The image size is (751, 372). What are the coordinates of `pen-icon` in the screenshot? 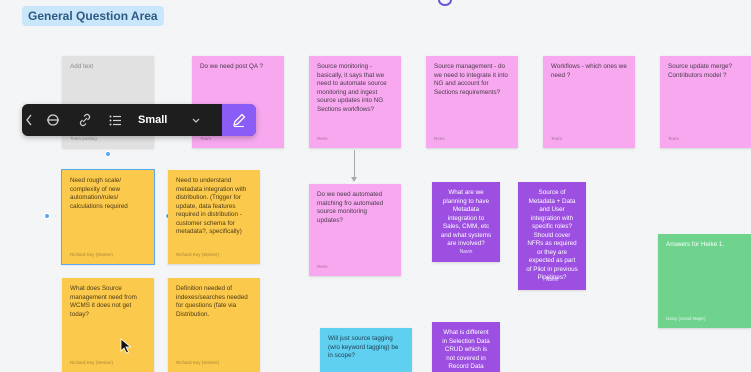 It's located at (239, 120).